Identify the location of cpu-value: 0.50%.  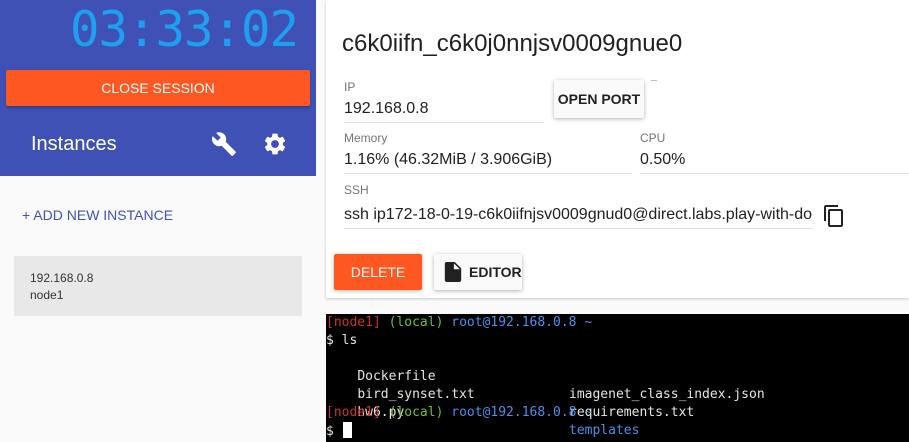
(774, 161).